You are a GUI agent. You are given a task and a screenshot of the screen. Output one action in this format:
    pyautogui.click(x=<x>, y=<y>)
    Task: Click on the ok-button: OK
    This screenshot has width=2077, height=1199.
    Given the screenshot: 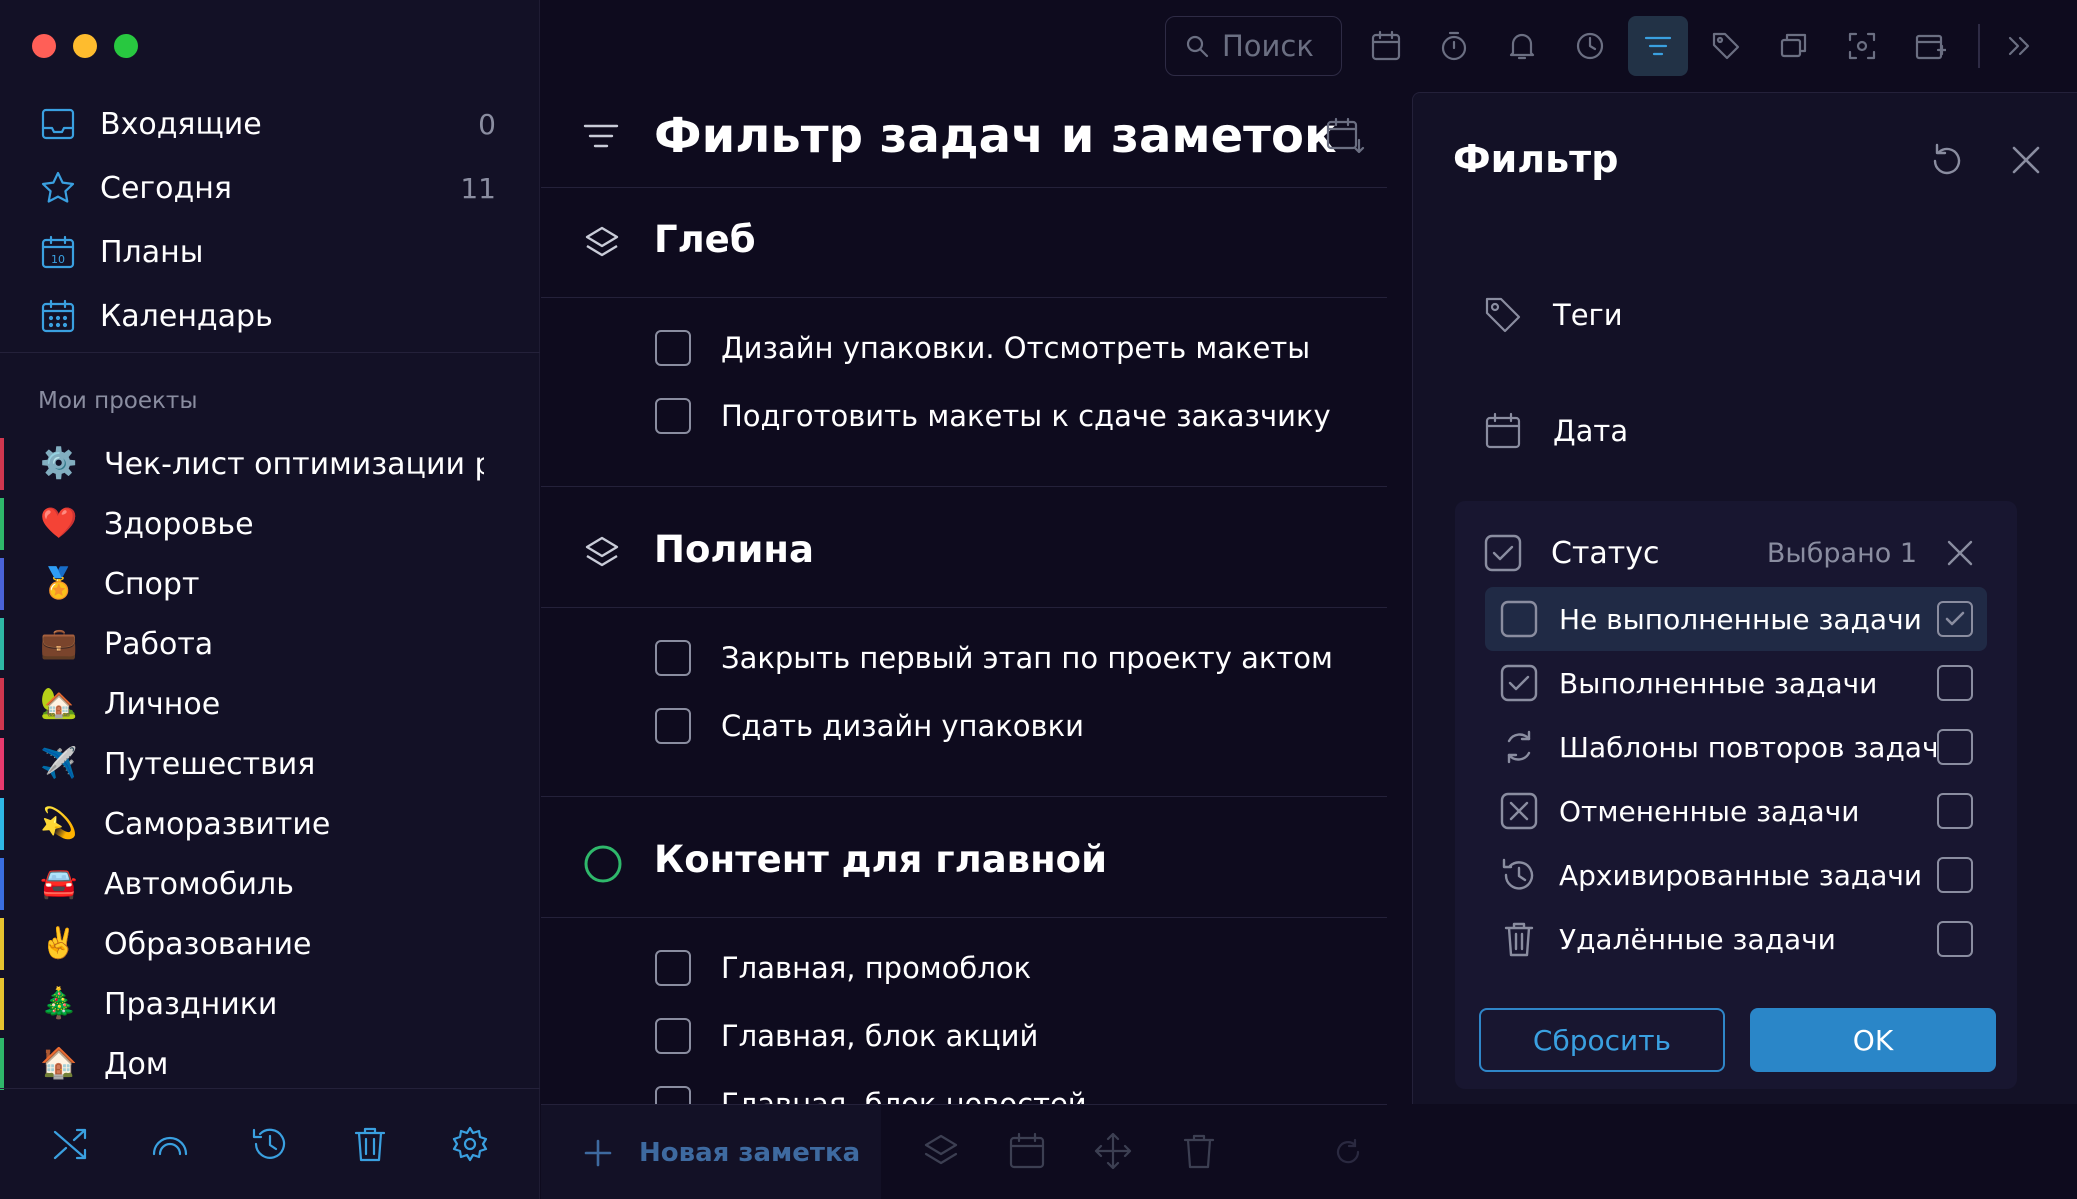 What is the action you would take?
    pyautogui.click(x=1873, y=1040)
    